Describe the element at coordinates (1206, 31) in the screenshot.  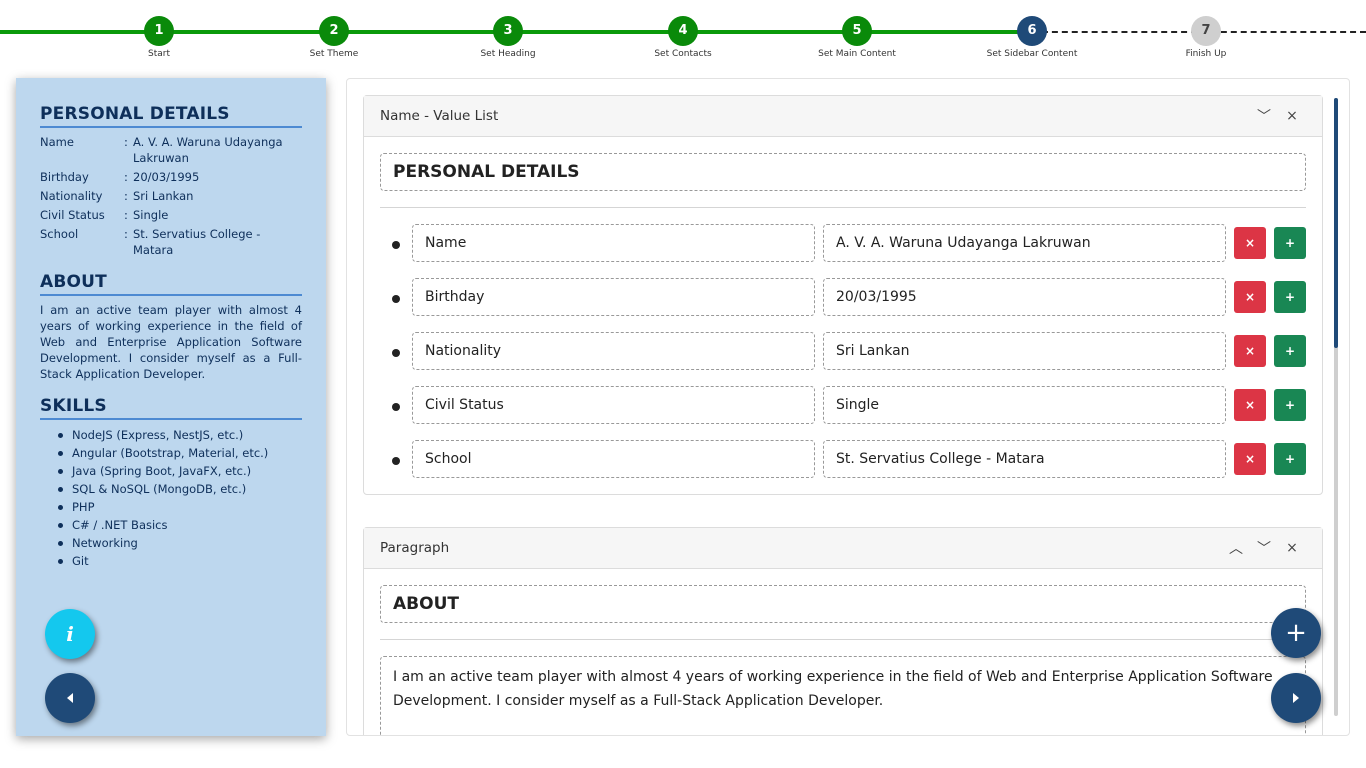
I see `step-number: 7` at that location.